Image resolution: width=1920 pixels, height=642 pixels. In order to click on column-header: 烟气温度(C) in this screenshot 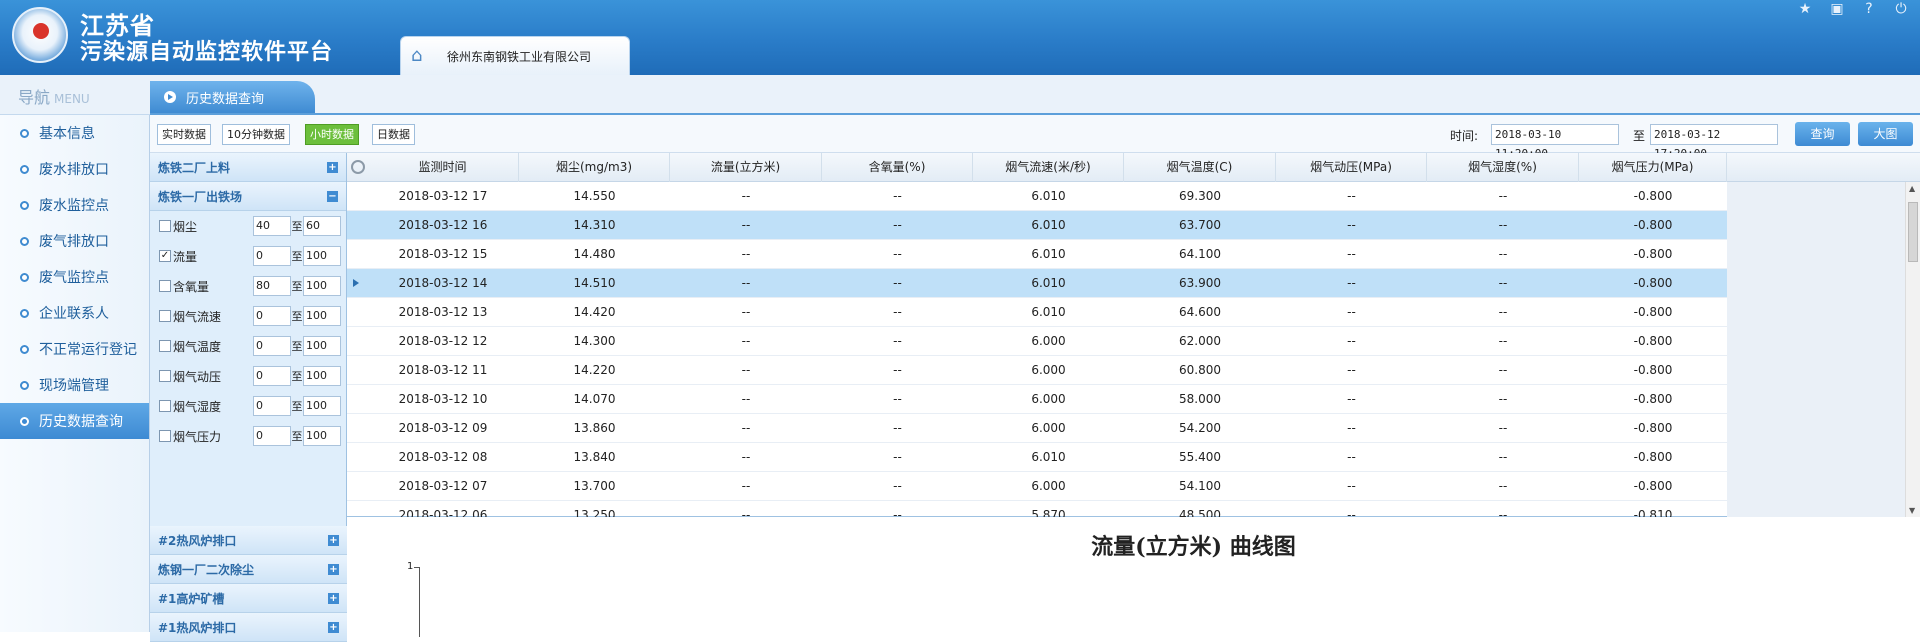, I will do `click(1200, 167)`.